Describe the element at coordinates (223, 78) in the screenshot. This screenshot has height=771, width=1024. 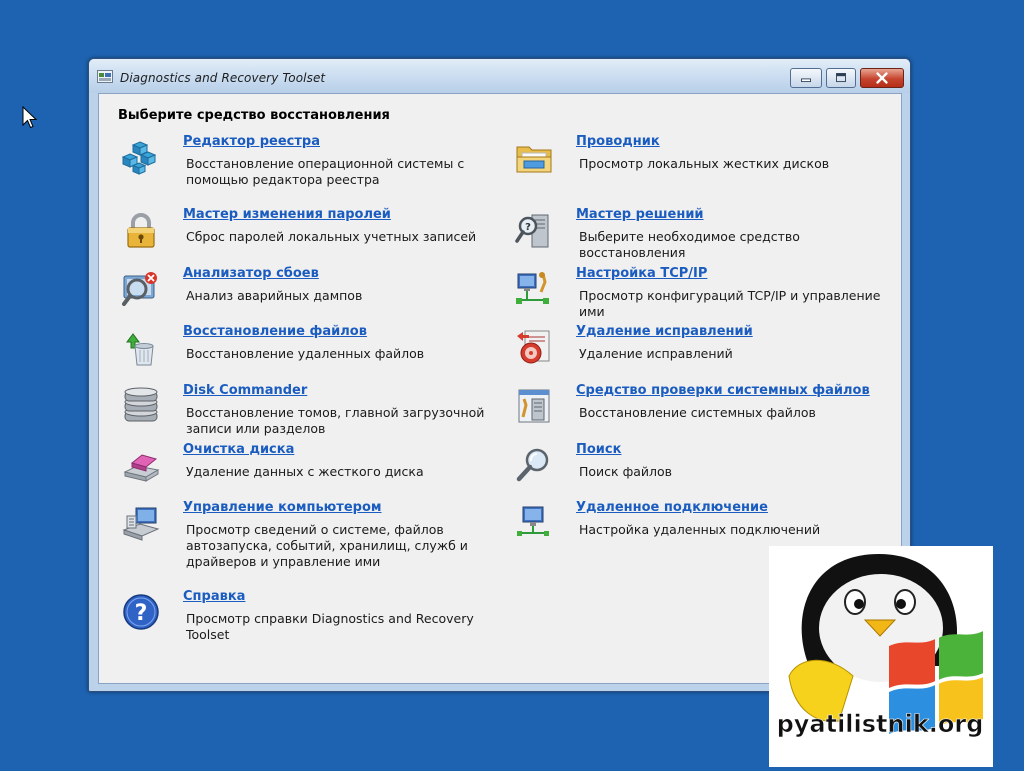
I see `window-title: Diagnostics and Recovery Toolset` at that location.